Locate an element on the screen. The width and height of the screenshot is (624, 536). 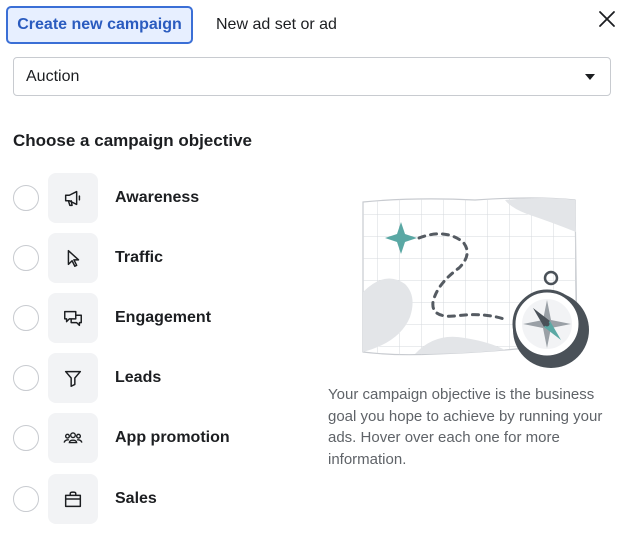
tab-create-new-campaign: Create new campaign is located at coordinates (99, 25).